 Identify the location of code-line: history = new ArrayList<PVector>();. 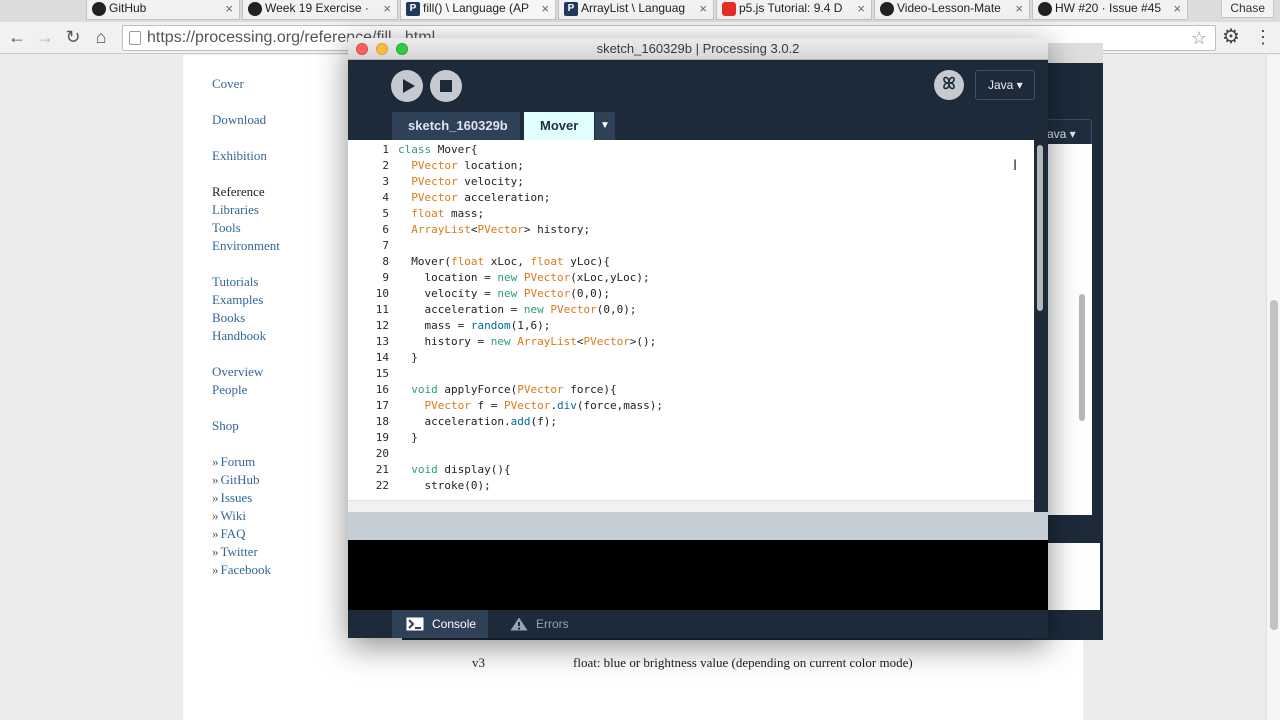
(527, 342).